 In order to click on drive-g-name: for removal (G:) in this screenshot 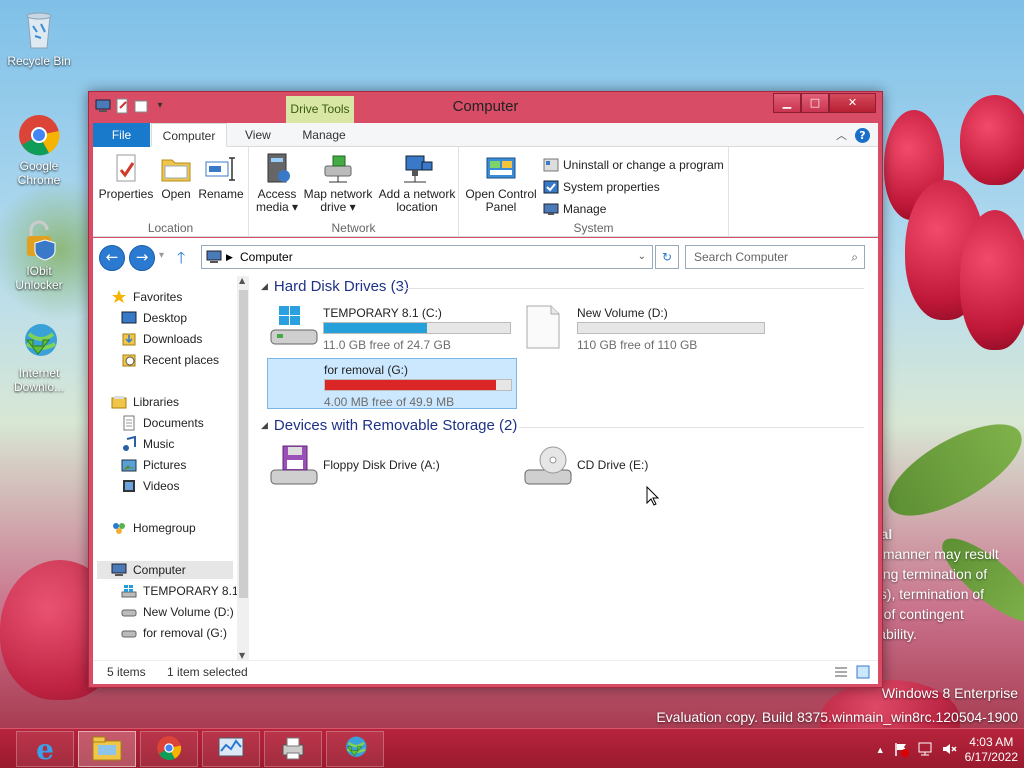, I will do `click(366, 370)`.